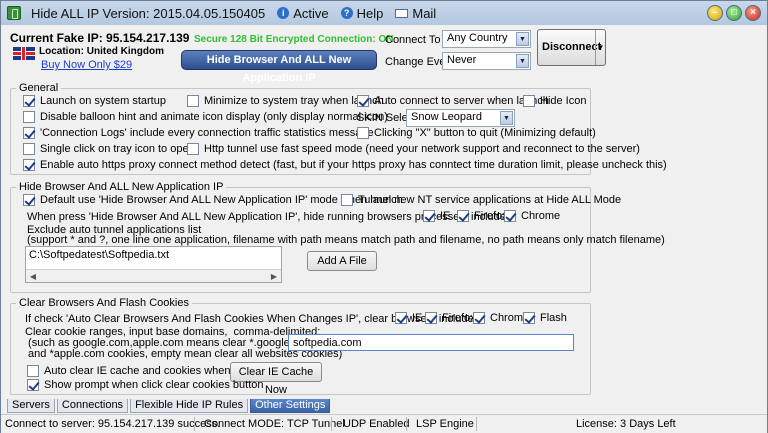 The width and height of the screenshot is (768, 433). I want to click on active-link: i Active, so click(303, 13).